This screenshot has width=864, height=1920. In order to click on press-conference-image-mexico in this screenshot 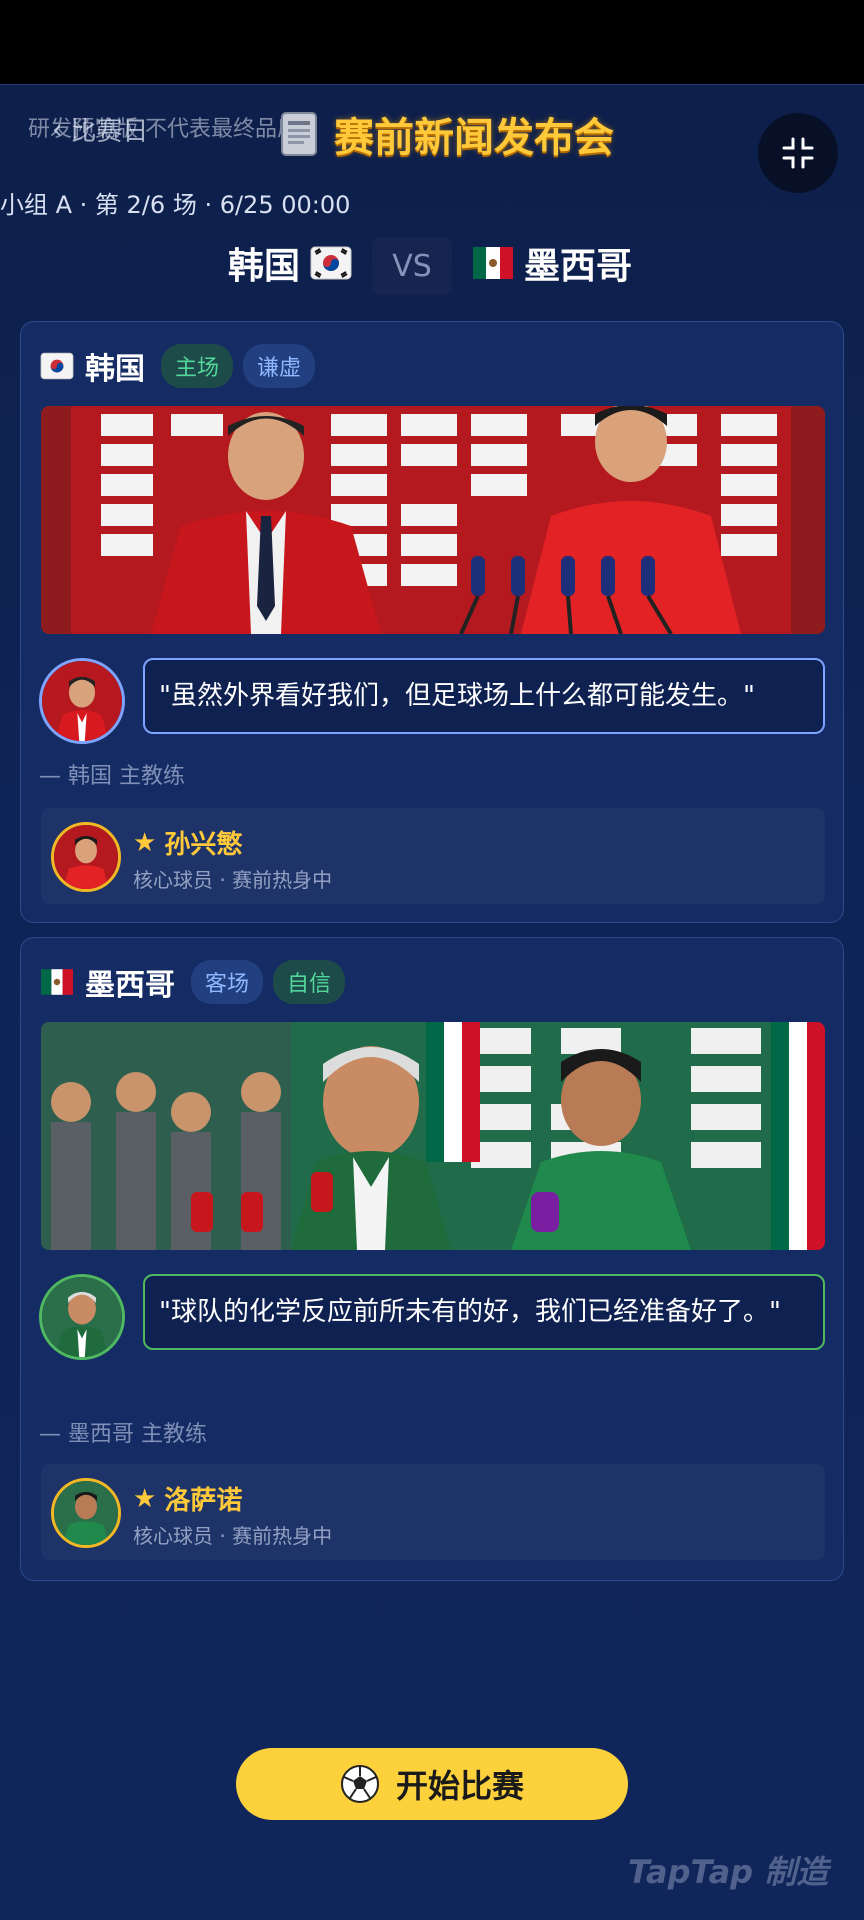, I will do `click(433, 1136)`.